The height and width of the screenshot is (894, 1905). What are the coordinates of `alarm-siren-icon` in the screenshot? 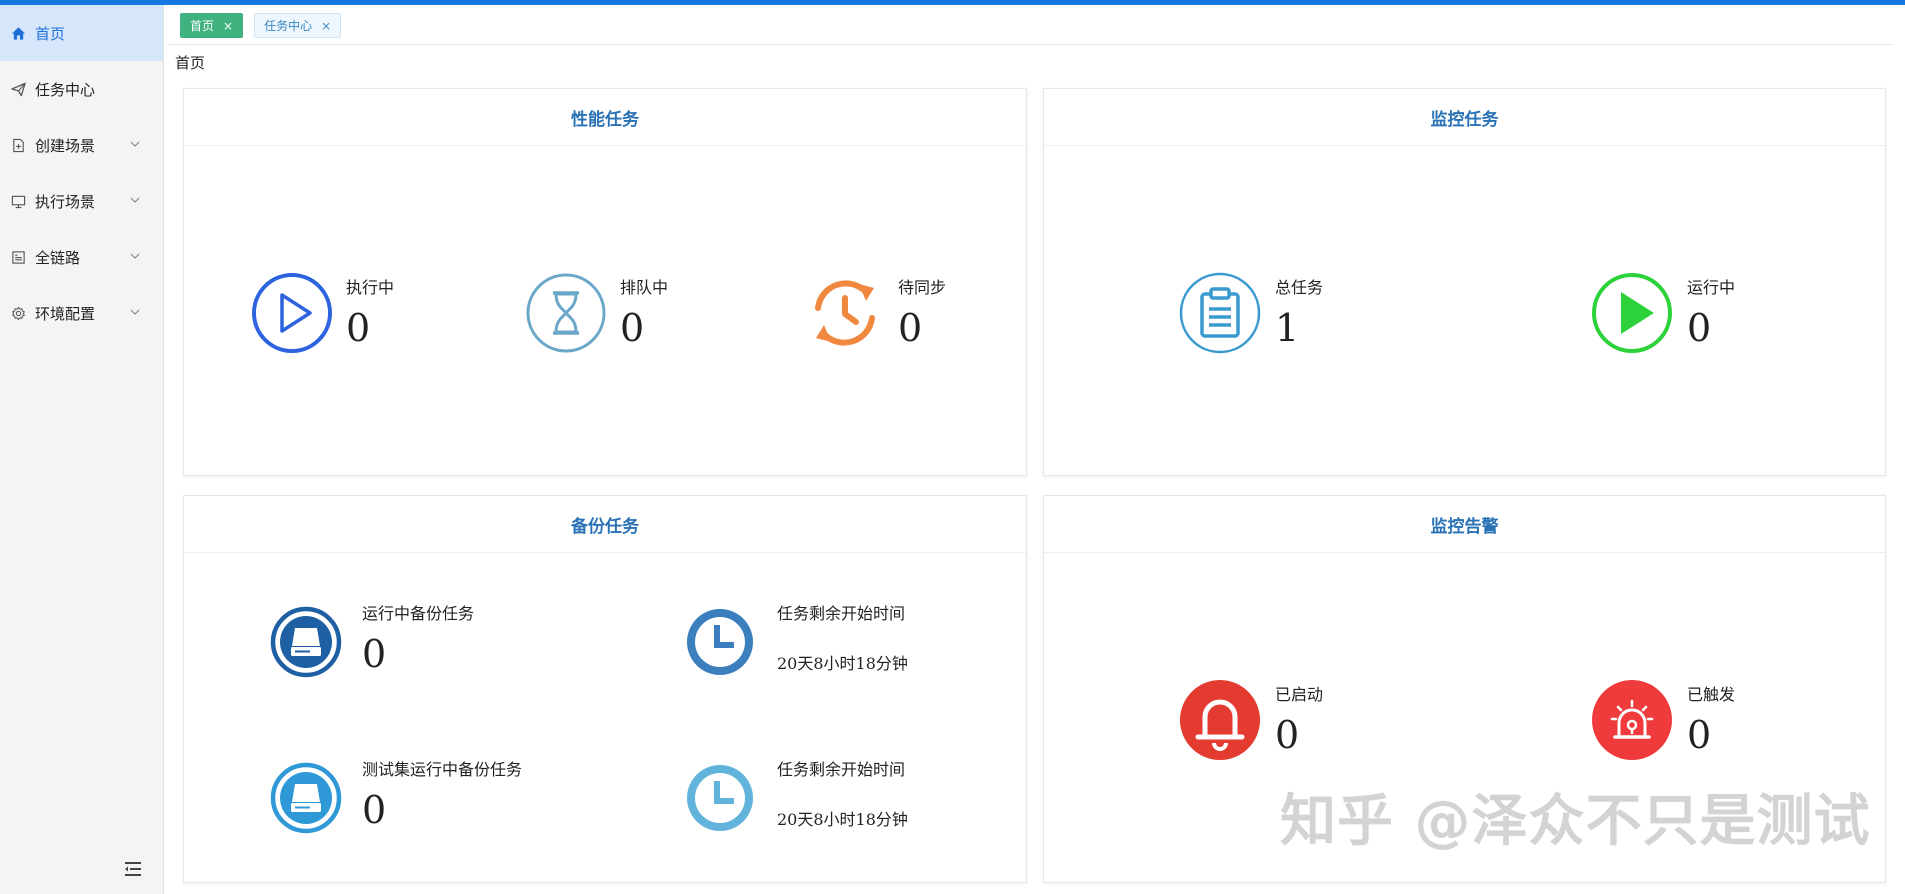 It's located at (1632, 720).